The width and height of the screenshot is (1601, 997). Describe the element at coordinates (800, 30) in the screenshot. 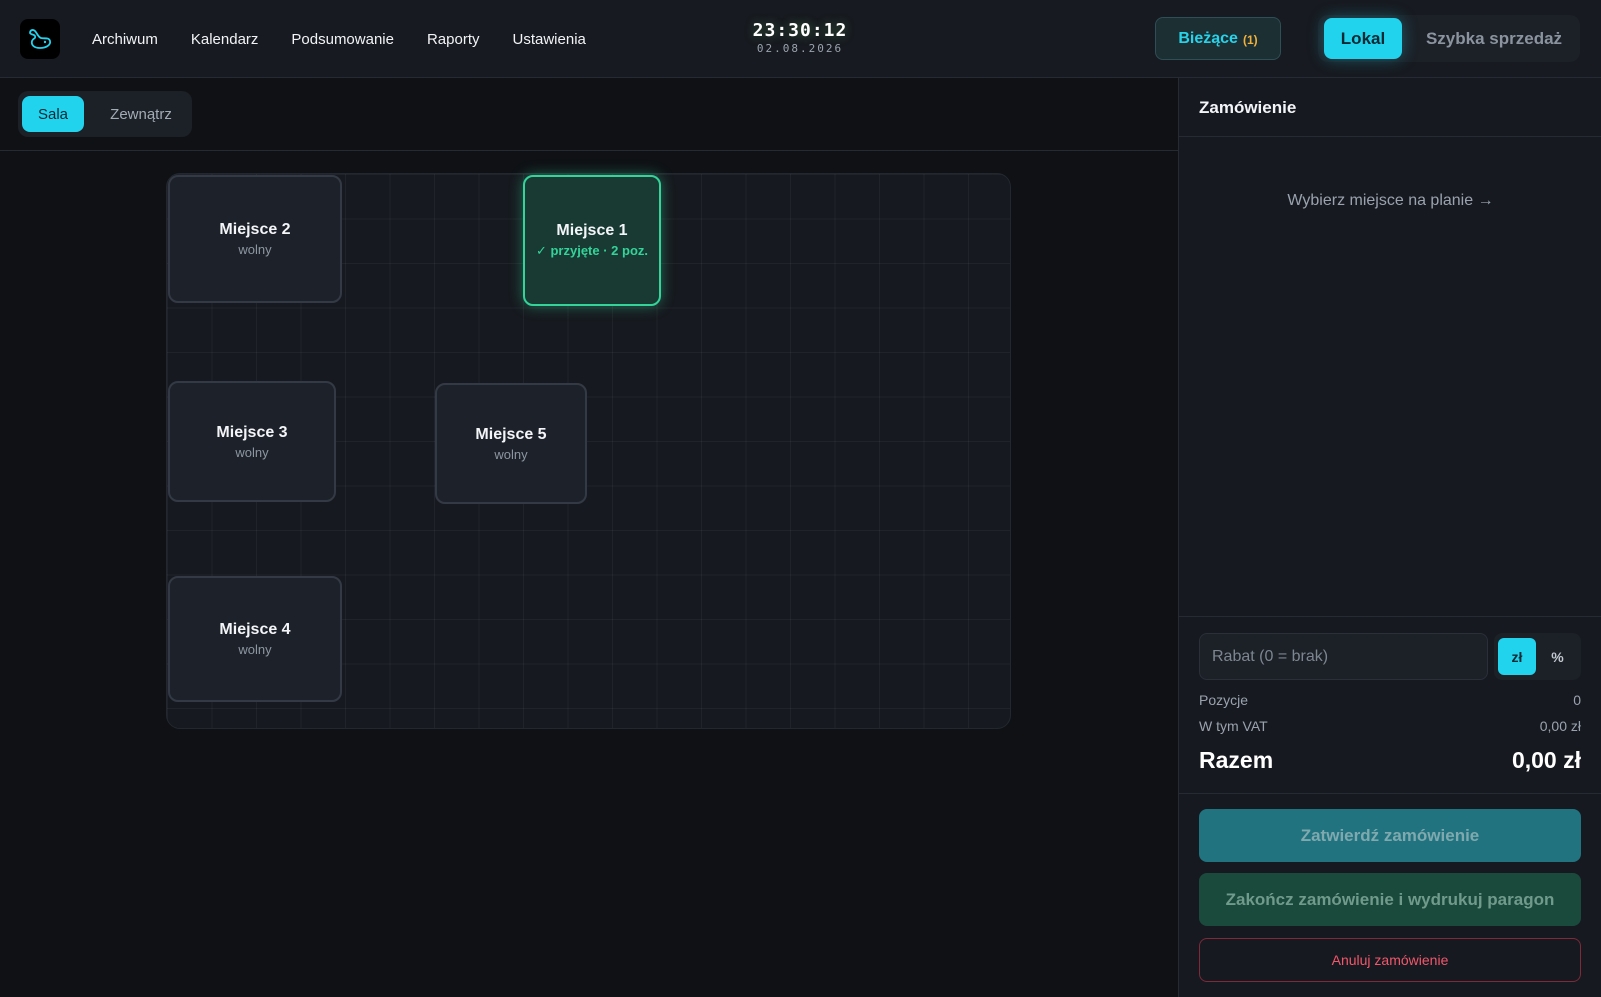

I see `clock-time: 23:30:12` at that location.